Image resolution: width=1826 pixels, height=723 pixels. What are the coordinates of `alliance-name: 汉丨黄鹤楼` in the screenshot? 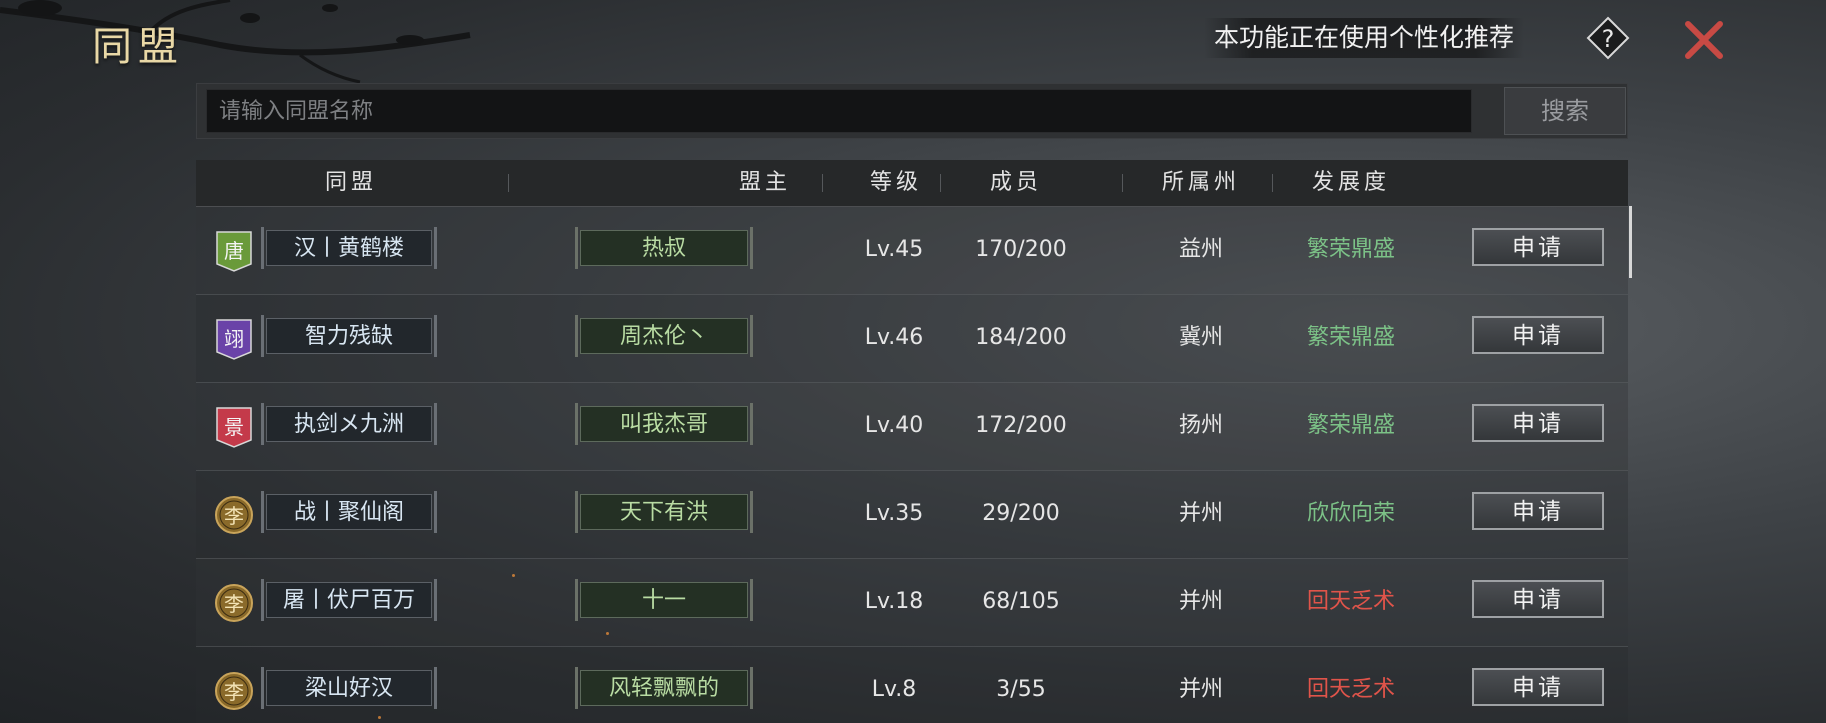 It's located at (349, 248).